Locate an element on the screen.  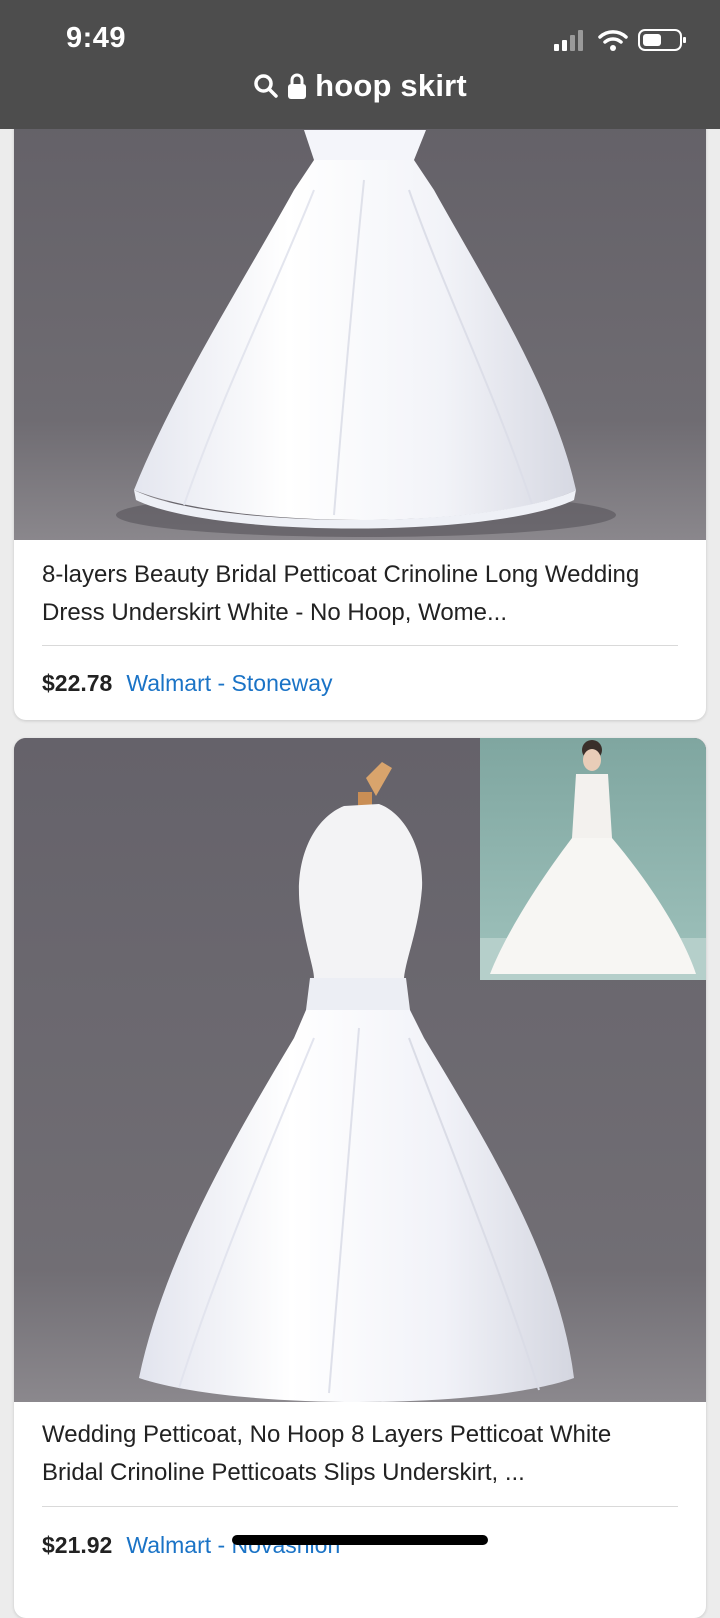
wifi-icon is located at coordinates (613, 40).